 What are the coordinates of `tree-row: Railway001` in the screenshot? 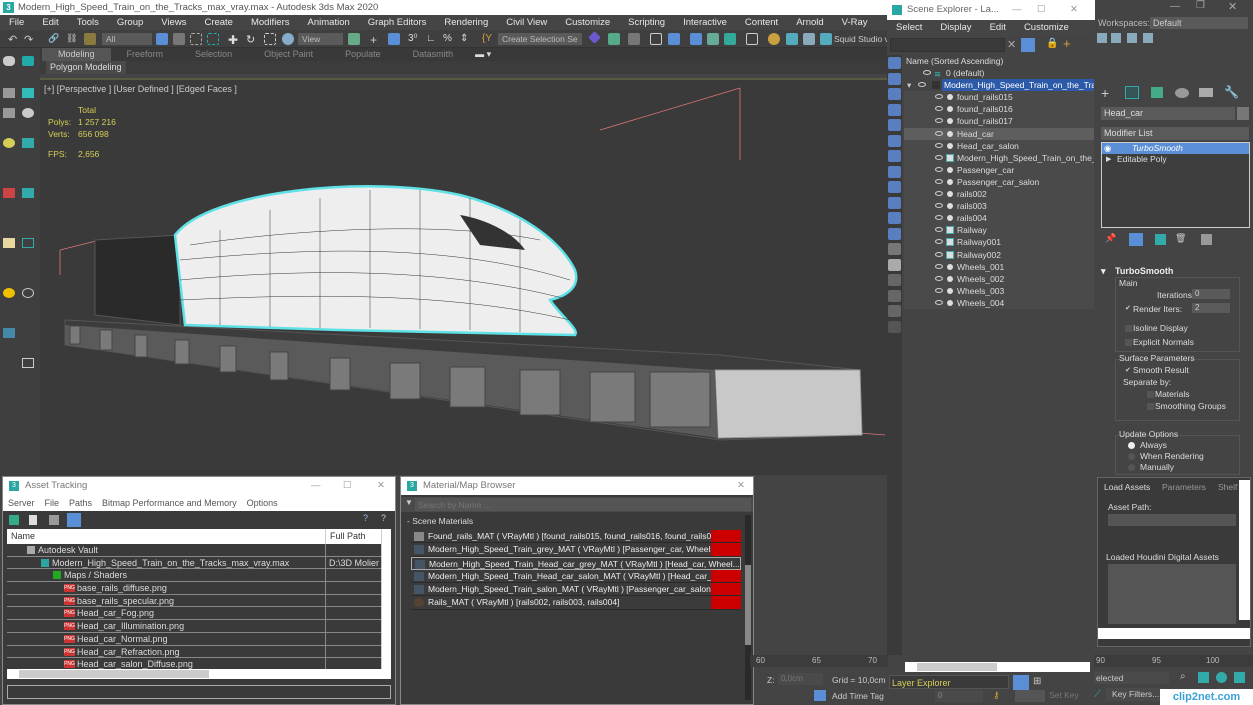 It's located at (999, 242).